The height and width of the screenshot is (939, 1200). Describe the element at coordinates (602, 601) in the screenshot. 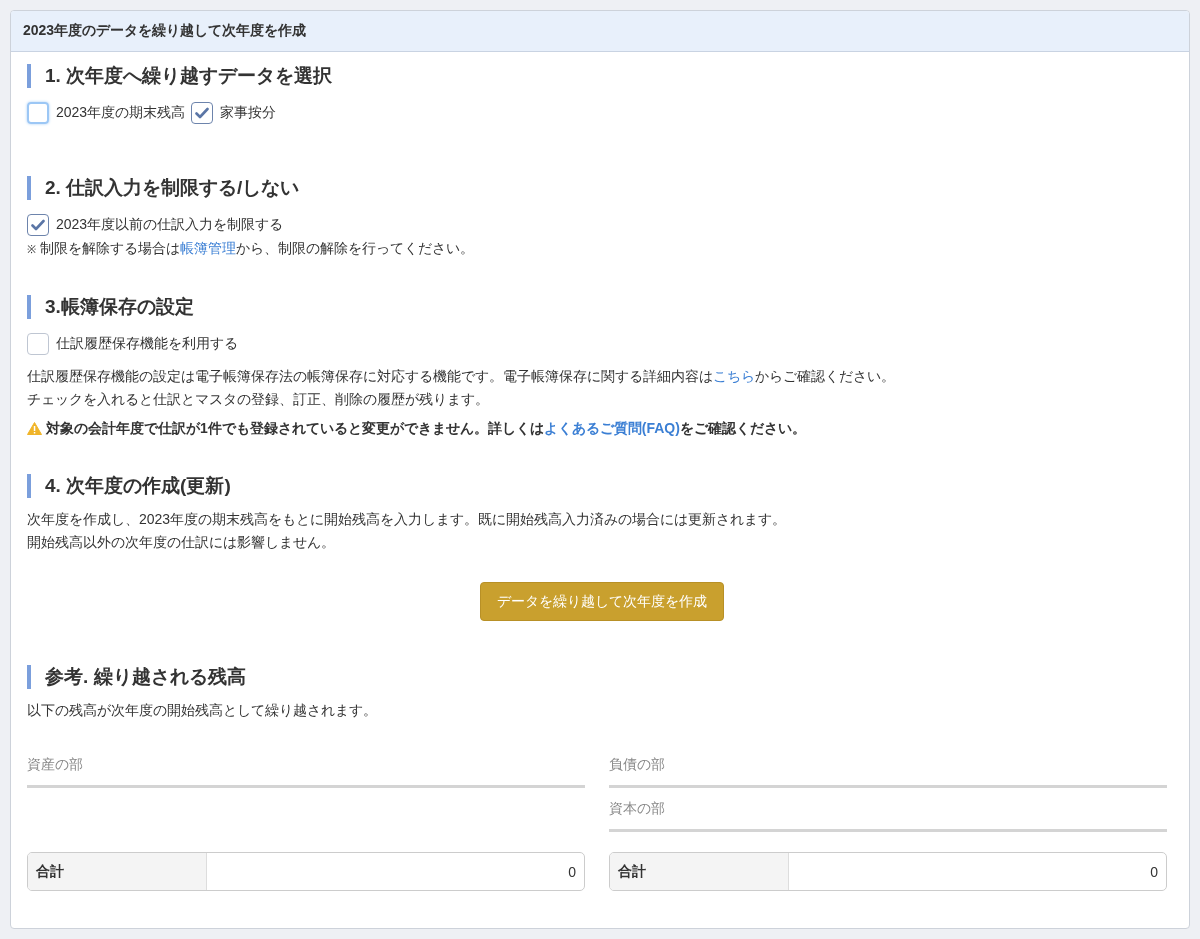

I see `create-next-year-button: データを繰り越して次年度を作成` at that location.